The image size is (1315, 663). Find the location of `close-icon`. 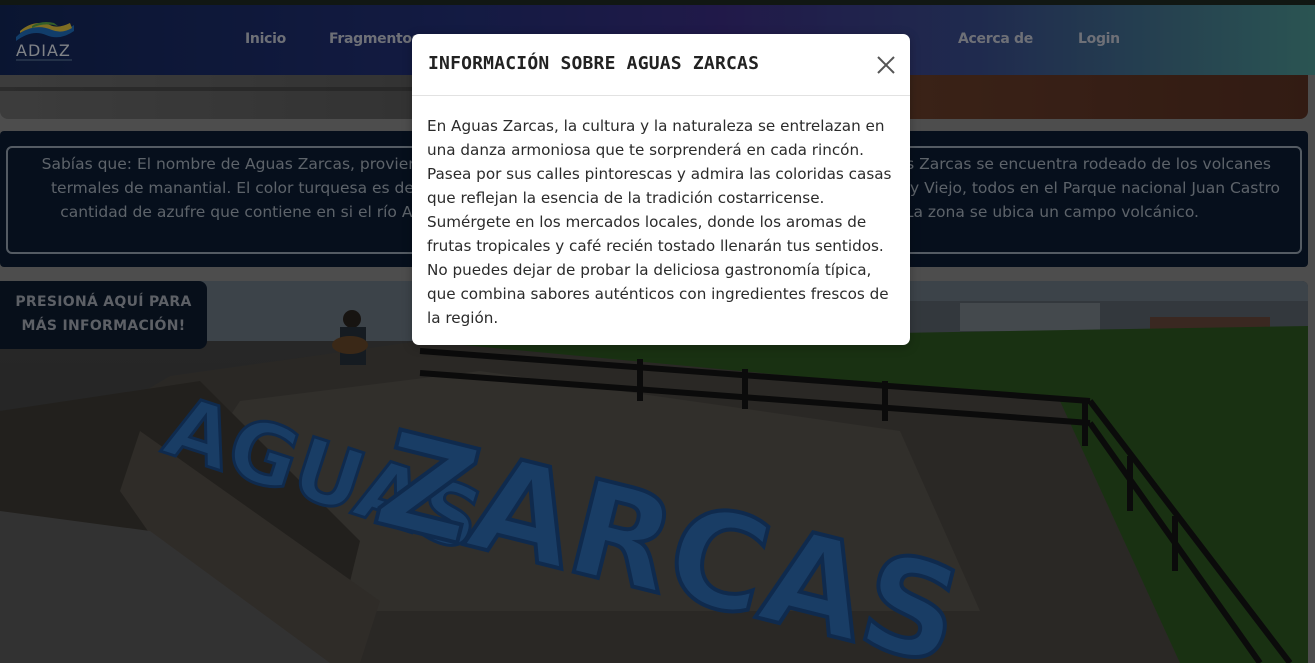

close-icon is located at coordinates (886, 65).